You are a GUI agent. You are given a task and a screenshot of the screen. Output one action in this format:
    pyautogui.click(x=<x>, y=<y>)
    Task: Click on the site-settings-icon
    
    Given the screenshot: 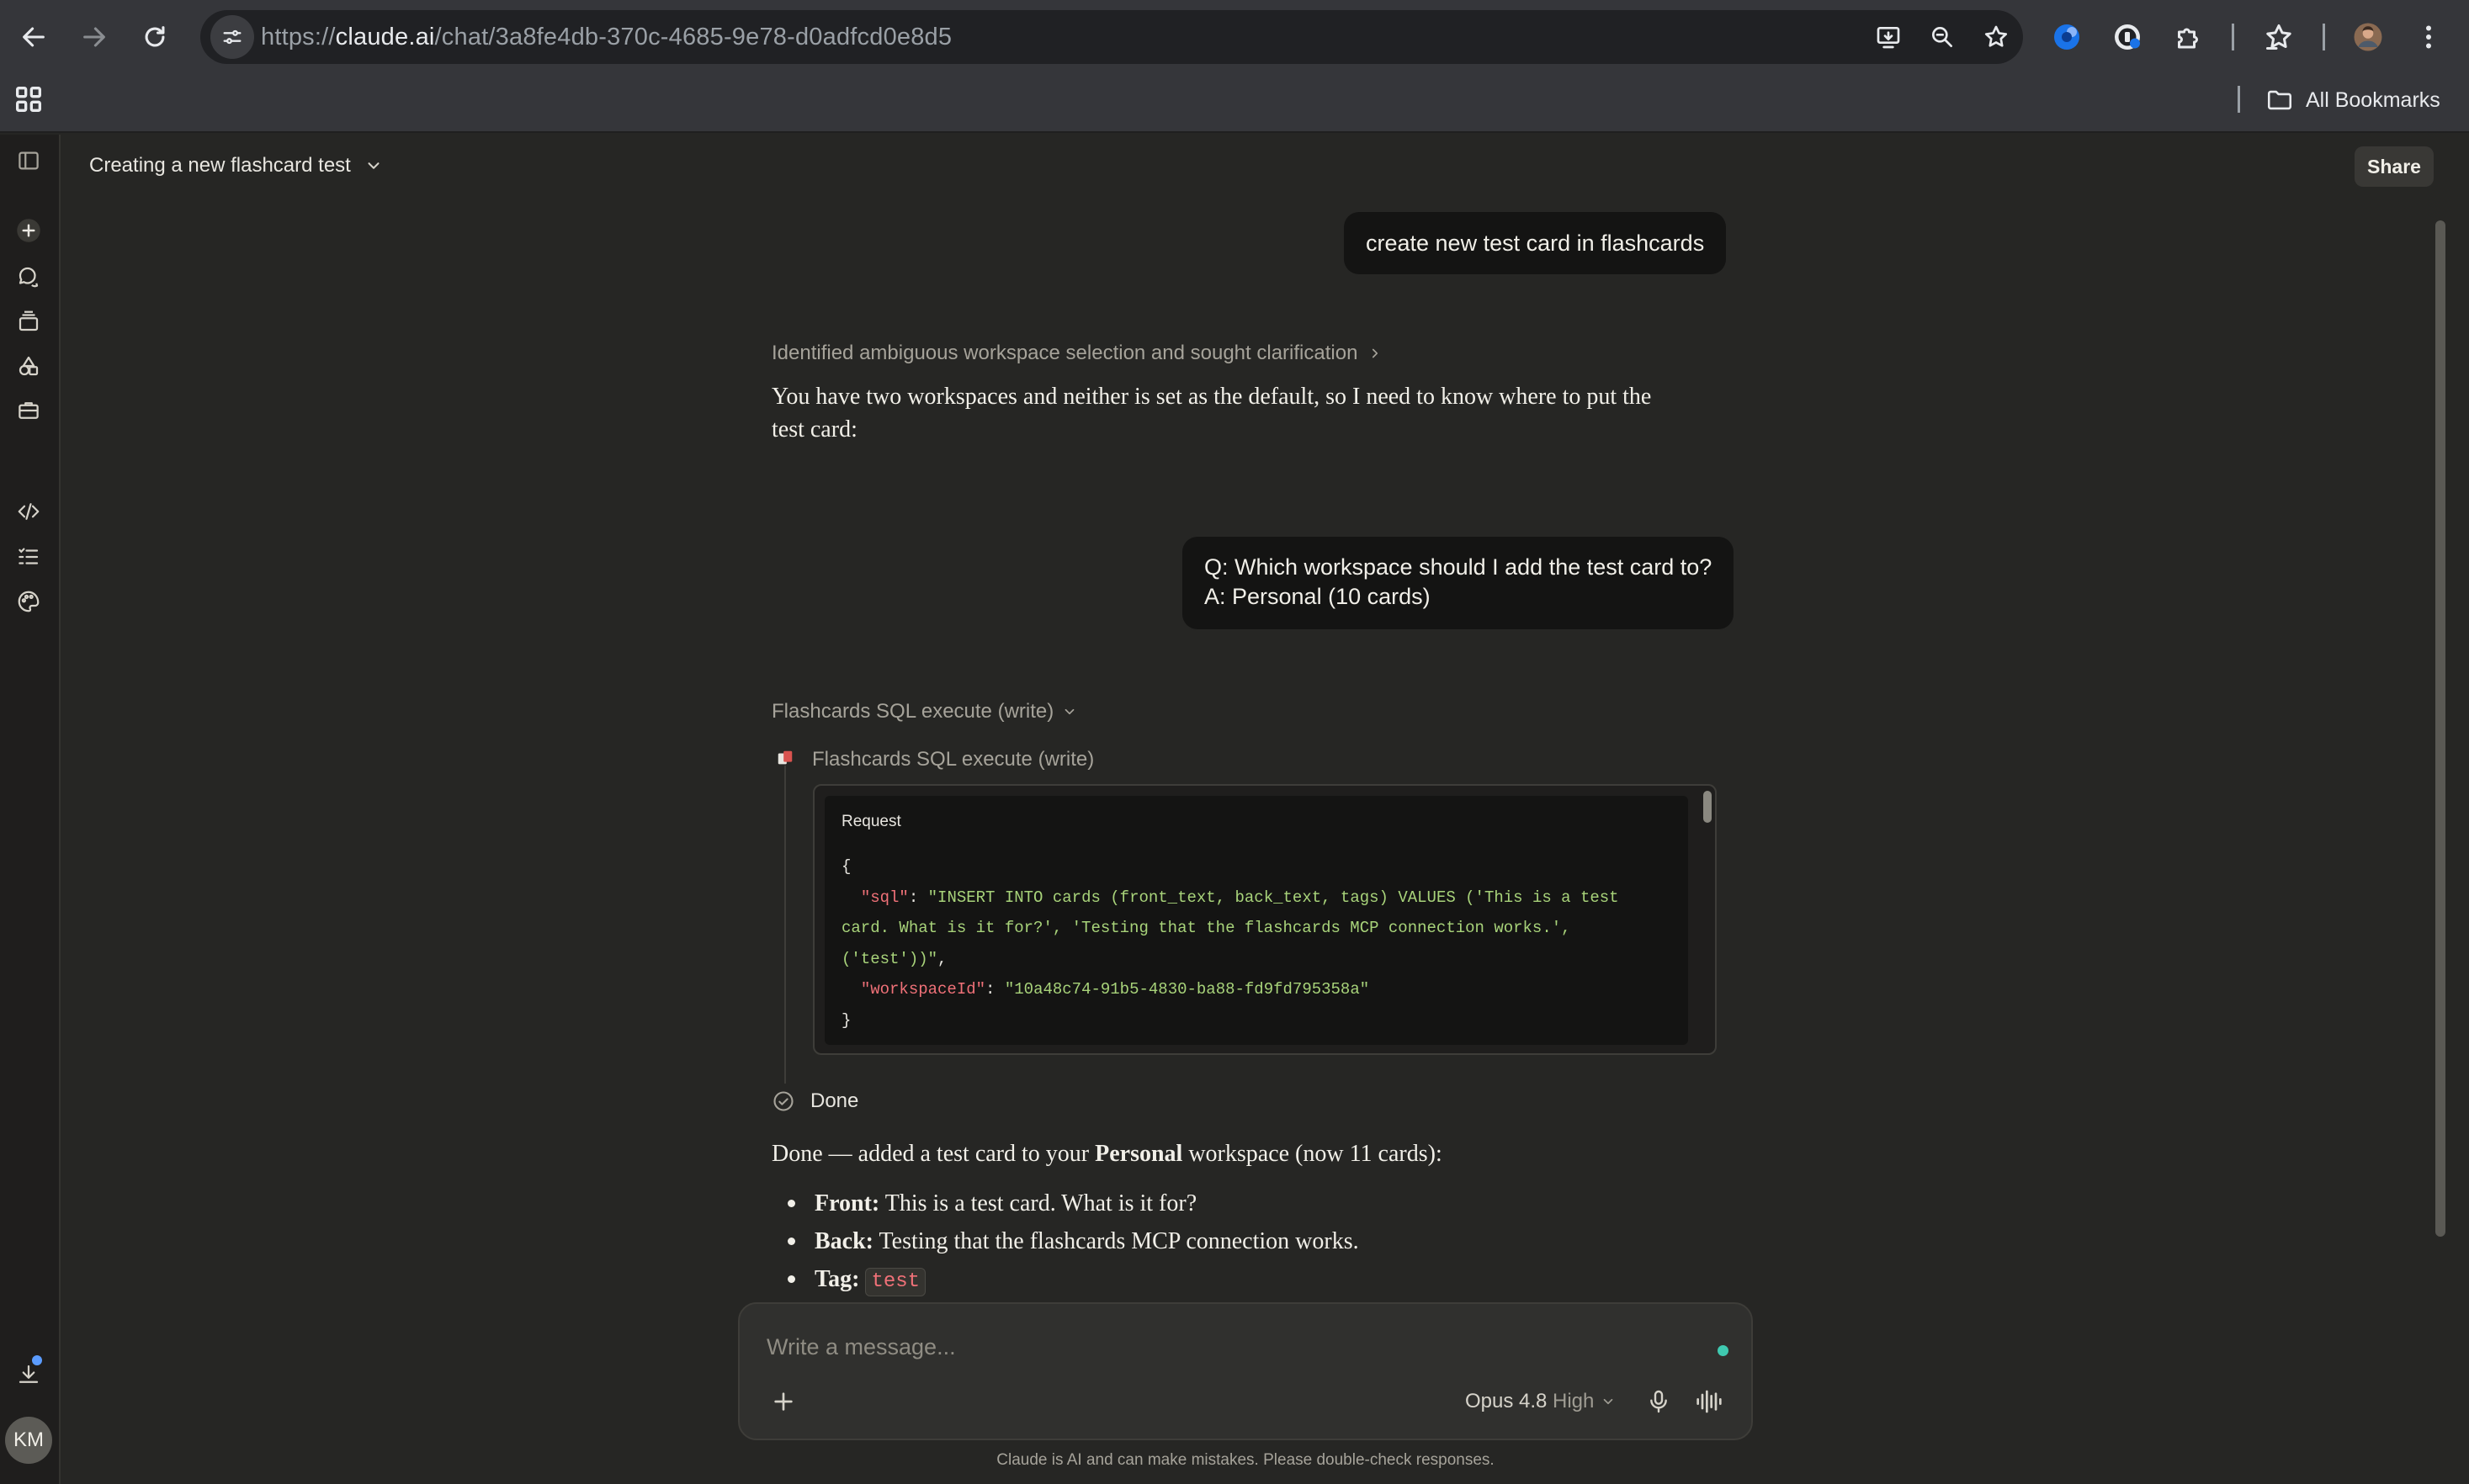 What is the action you would take?
    pyautogui.click(x=232, y=37)
    